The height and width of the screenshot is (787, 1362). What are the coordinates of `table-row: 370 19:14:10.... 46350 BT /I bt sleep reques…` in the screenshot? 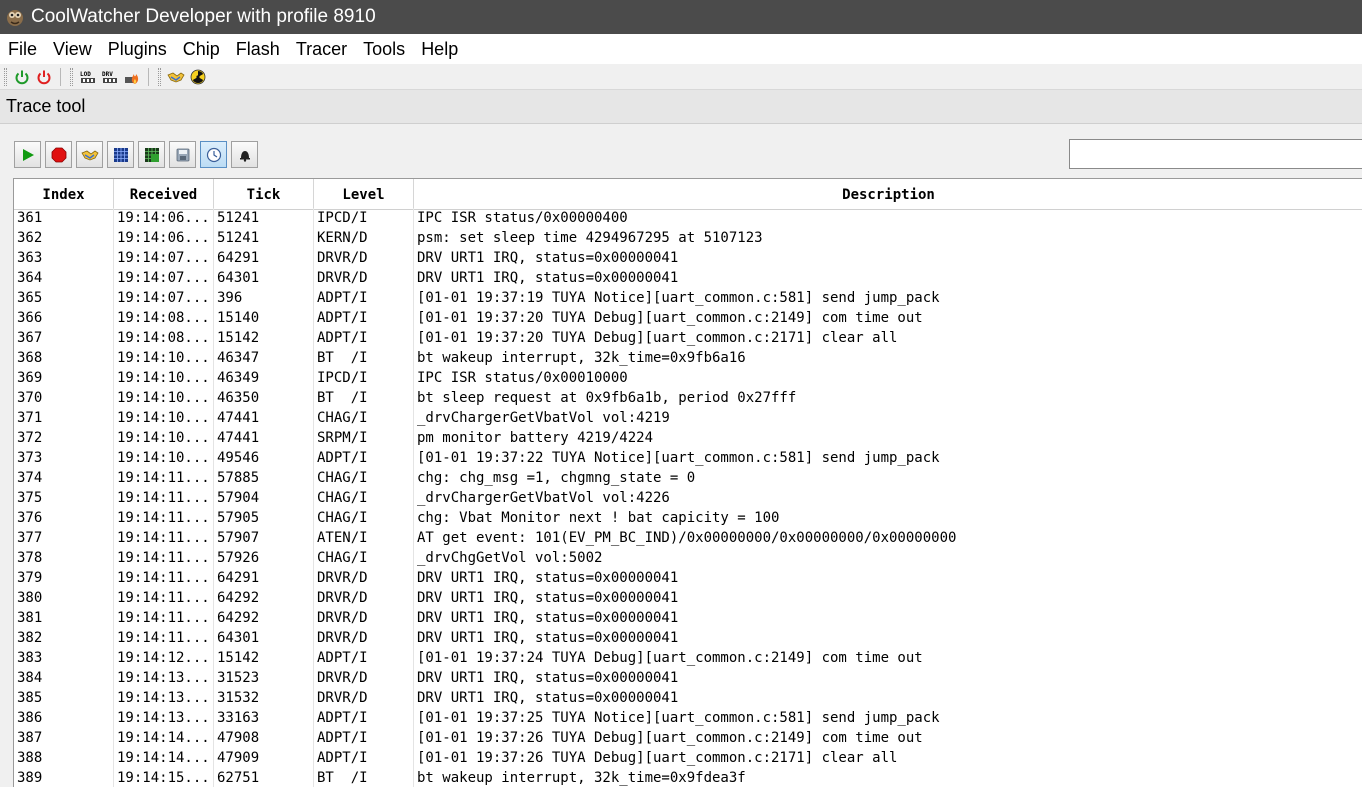 It's located at (688, 398).